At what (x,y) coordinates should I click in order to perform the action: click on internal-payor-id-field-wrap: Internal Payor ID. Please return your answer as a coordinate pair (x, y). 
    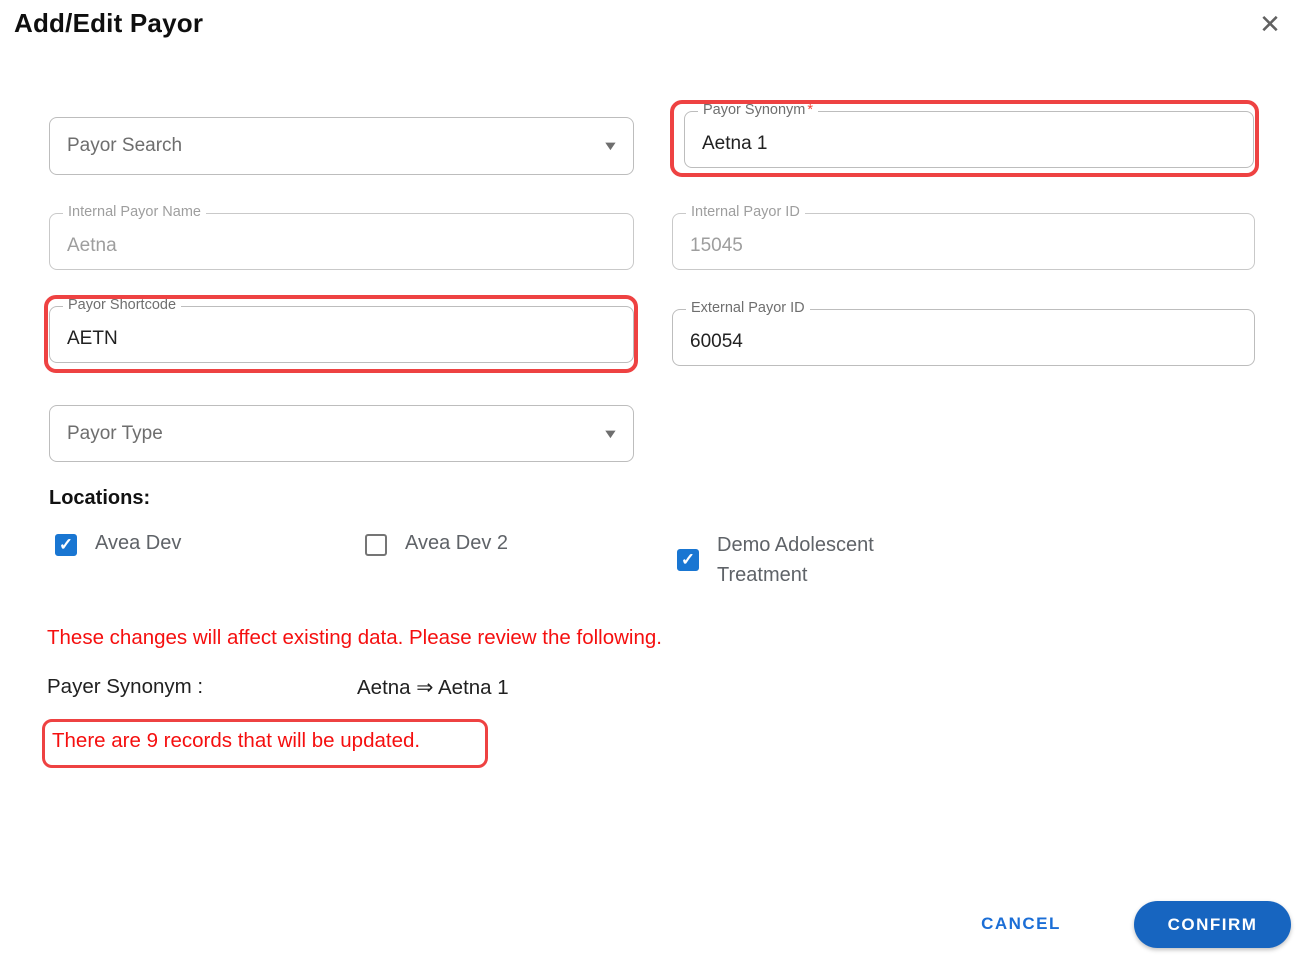
    Looking at the image, I should click on (963, 237).